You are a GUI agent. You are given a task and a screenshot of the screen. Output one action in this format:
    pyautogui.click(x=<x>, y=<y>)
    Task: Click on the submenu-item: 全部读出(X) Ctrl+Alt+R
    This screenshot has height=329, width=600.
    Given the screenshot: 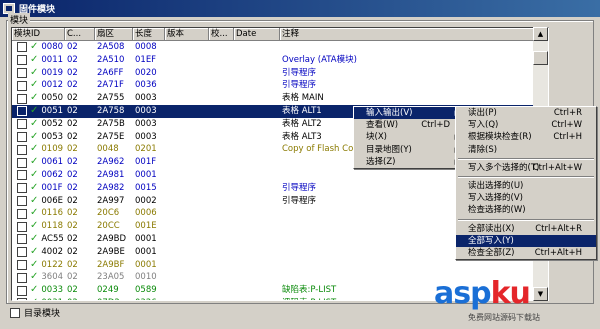 What is the action you would take?
    pyautogui.click(x=526, y=229)
    